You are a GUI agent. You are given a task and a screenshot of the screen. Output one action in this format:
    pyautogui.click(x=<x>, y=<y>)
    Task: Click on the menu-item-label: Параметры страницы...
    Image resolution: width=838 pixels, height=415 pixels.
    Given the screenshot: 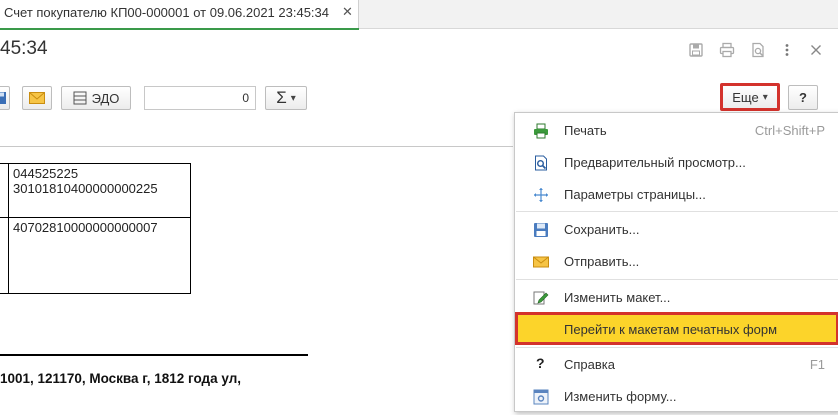 What is the action you would take?
    pyautogui.click(x=635, y=194)
    